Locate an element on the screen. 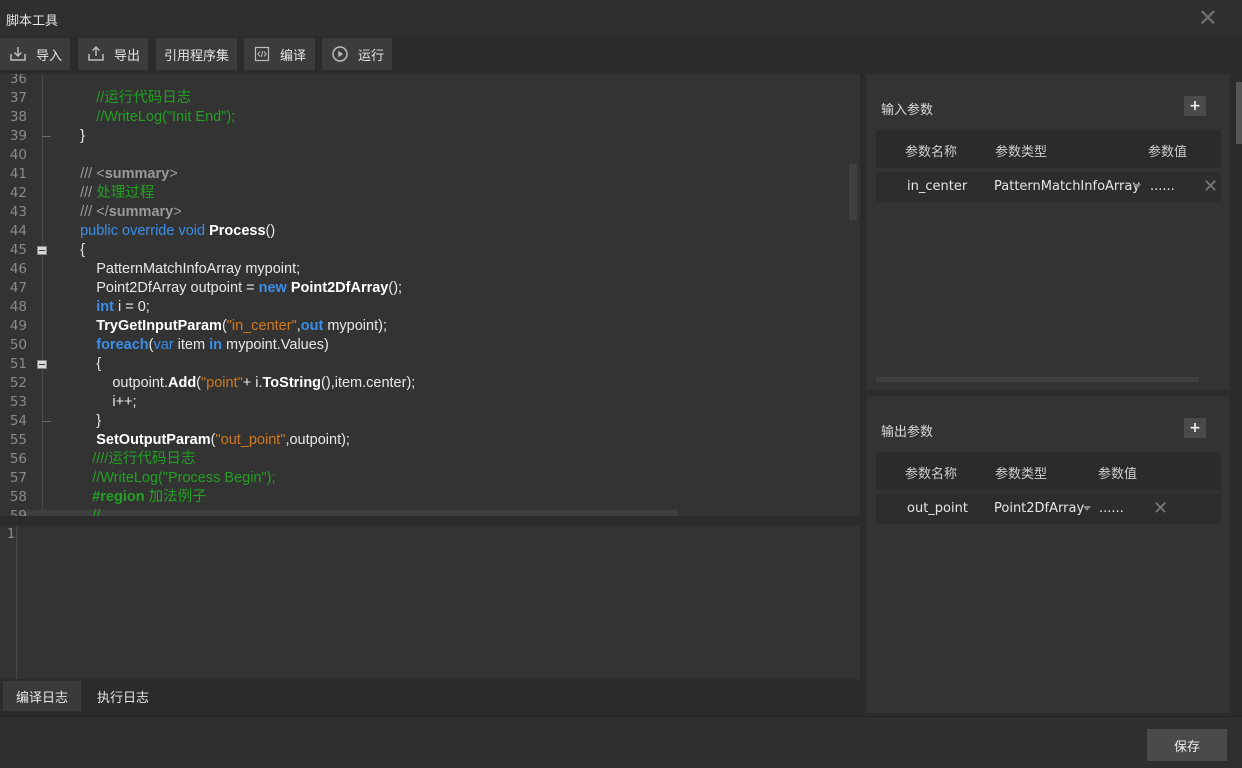 The image size is (1242, 768). line-number: 36 is located at coordinates (18, 80).